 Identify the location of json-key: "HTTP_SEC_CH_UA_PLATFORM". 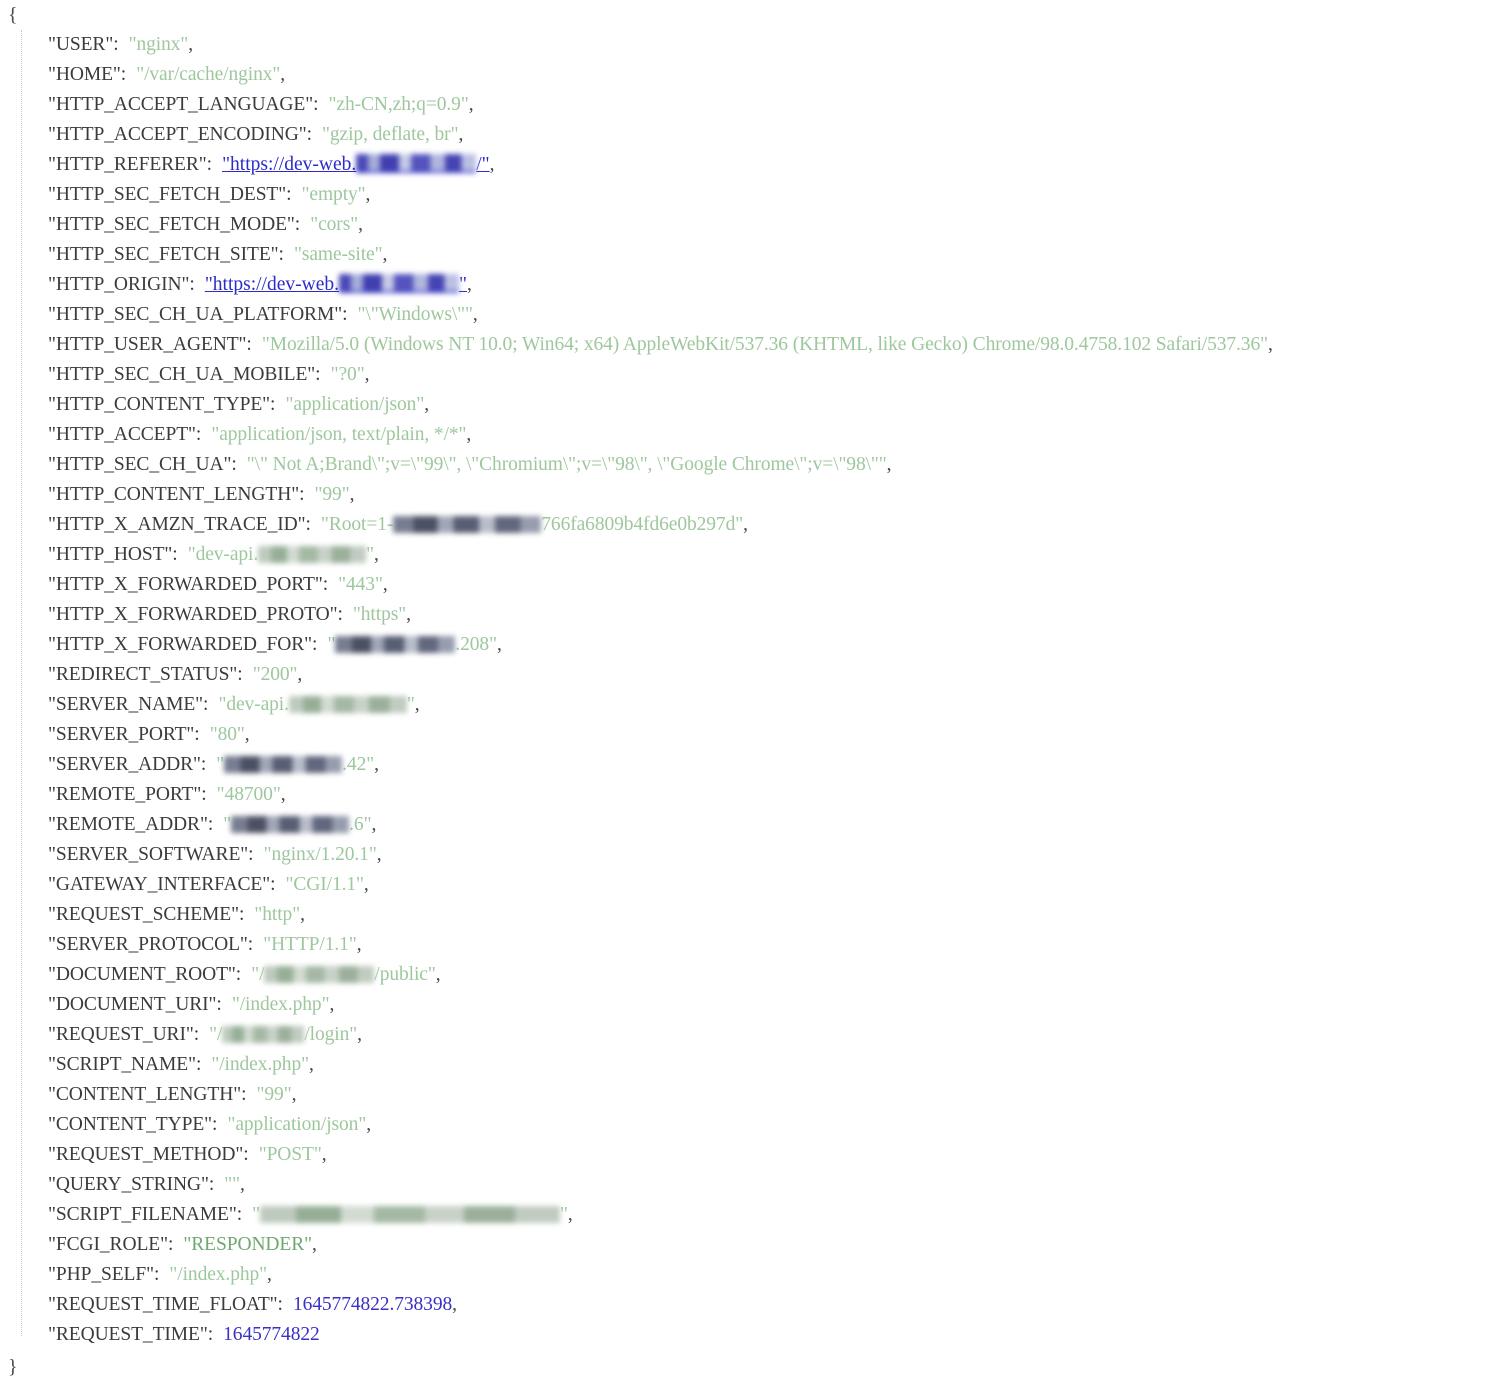
(195, 314).